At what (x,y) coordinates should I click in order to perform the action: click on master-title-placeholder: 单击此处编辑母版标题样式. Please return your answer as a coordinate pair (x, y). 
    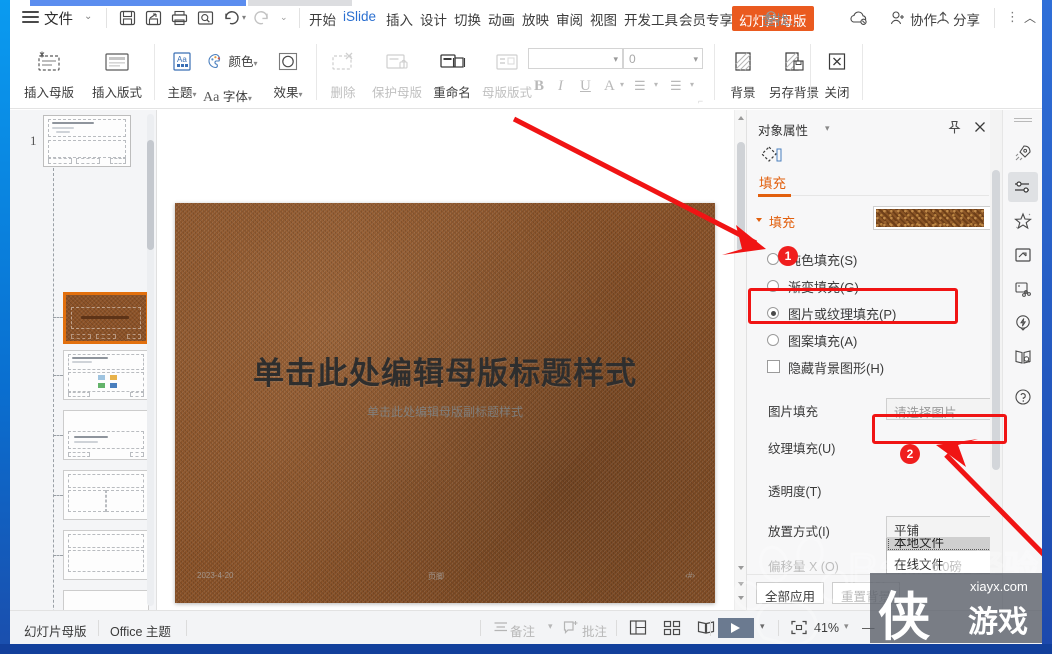
    Looking at the image, I should click on (445, 370).